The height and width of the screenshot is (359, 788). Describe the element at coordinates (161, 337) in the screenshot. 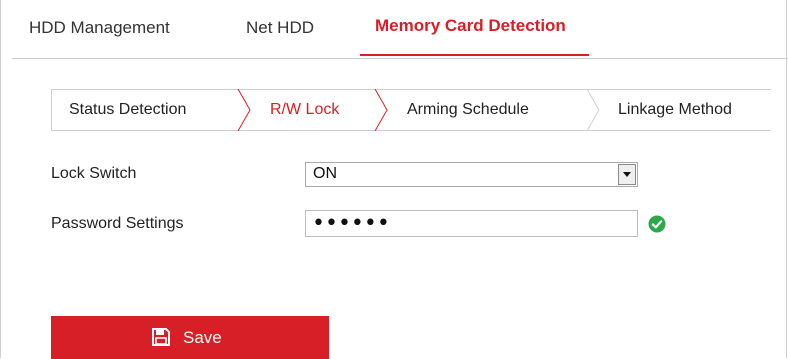

I see `floppy-disk-icon` at that location.